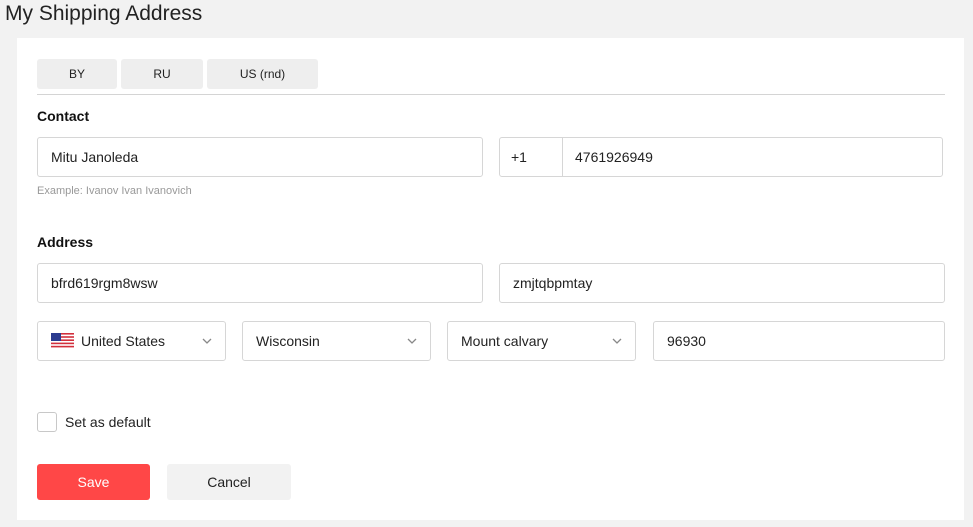 The image size is (973, 527). What do you see at coordinates (531, 157) in the screenshot?
I see `phone-country-code: +1` at bounding box center [531, 157].